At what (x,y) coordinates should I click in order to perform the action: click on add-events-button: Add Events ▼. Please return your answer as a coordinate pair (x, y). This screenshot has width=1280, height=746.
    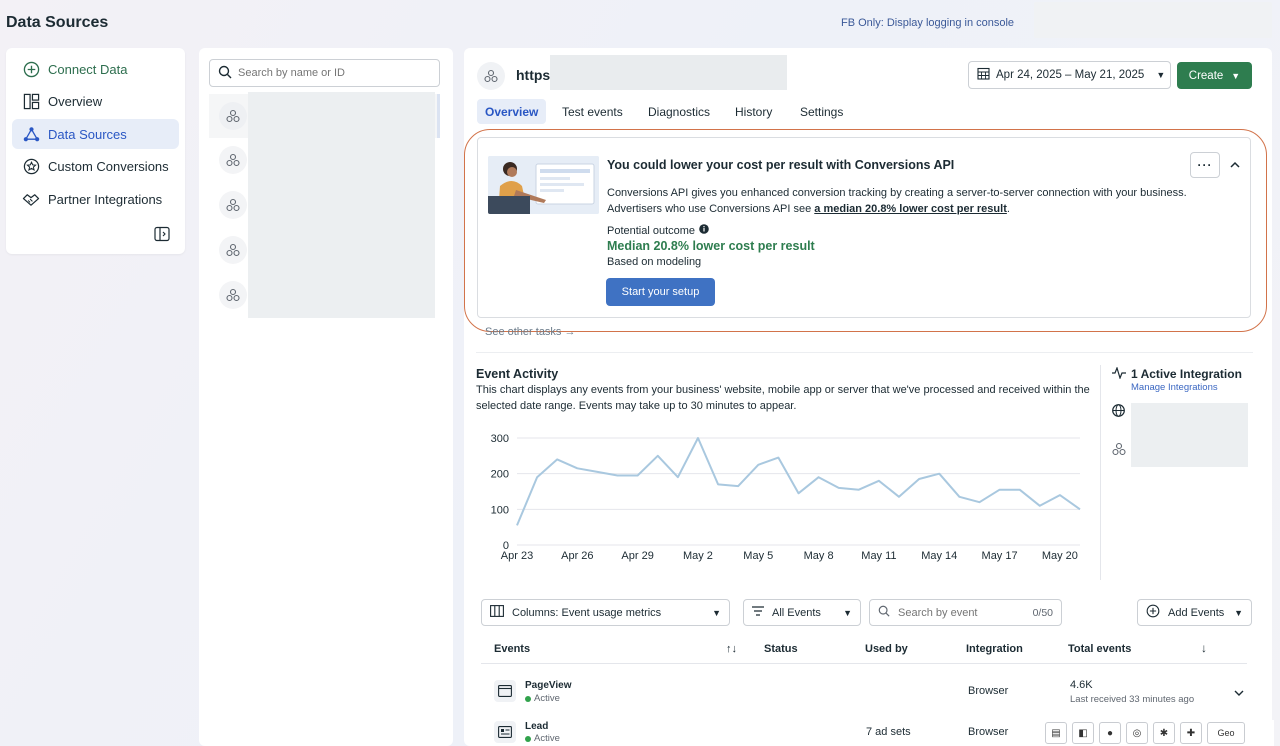
    Looking at the image, I should click on (1194, 612).